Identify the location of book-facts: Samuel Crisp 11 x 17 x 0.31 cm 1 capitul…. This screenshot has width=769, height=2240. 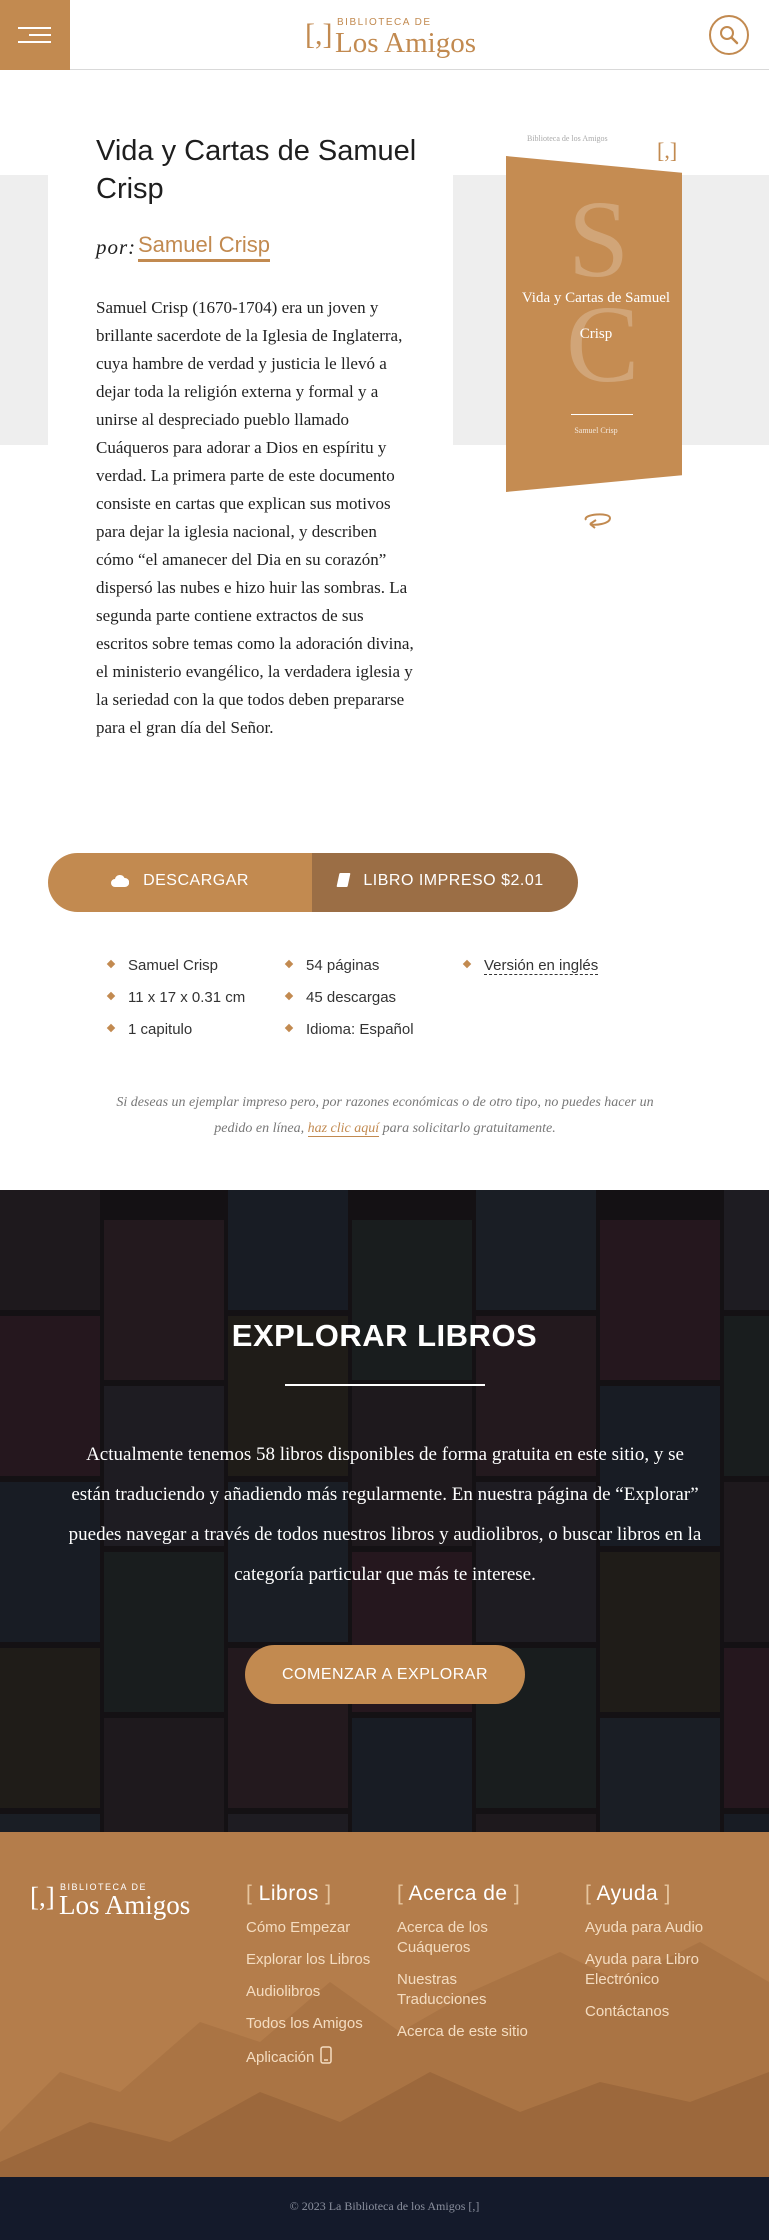
(387, 1007).